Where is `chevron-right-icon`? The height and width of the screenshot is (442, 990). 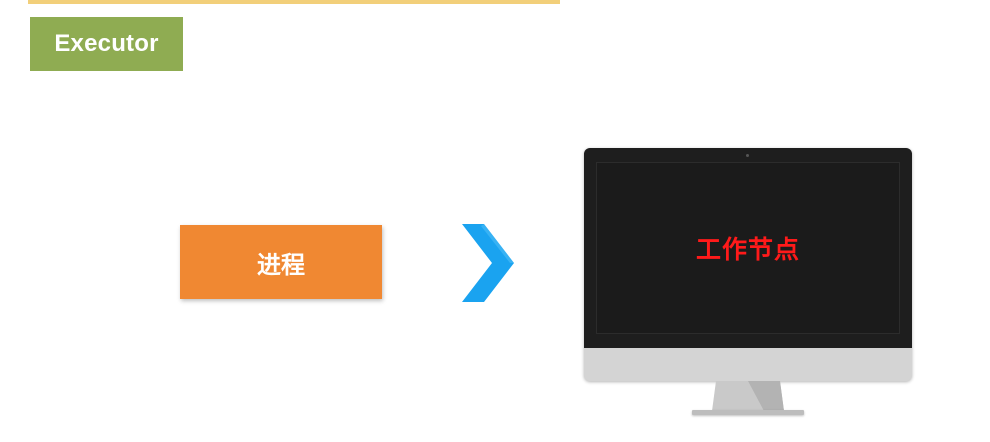 chevron-right-icon is located at coordinates (488, 263).